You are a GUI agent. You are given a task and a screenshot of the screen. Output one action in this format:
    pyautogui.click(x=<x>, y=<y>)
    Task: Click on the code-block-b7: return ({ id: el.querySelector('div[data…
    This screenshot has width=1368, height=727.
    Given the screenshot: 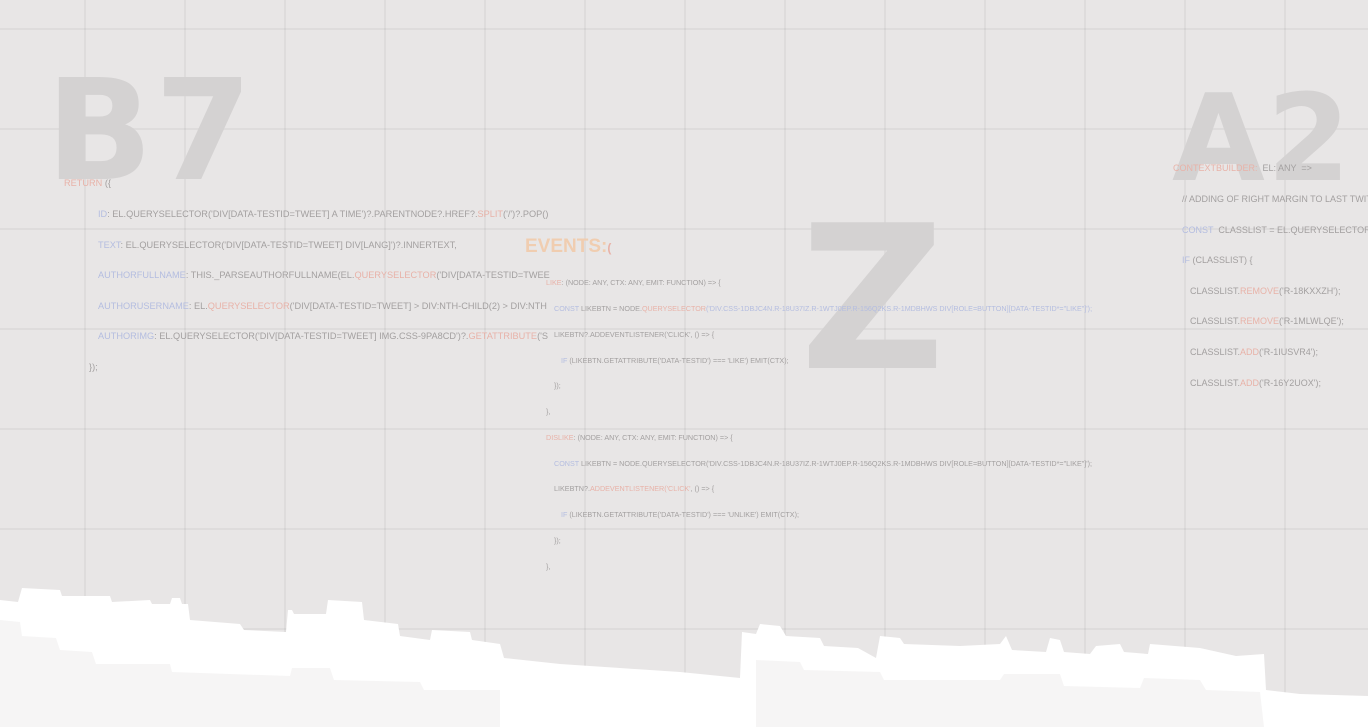 What is the action you would take?
    pyautogui.click(x=307, y=270)
    